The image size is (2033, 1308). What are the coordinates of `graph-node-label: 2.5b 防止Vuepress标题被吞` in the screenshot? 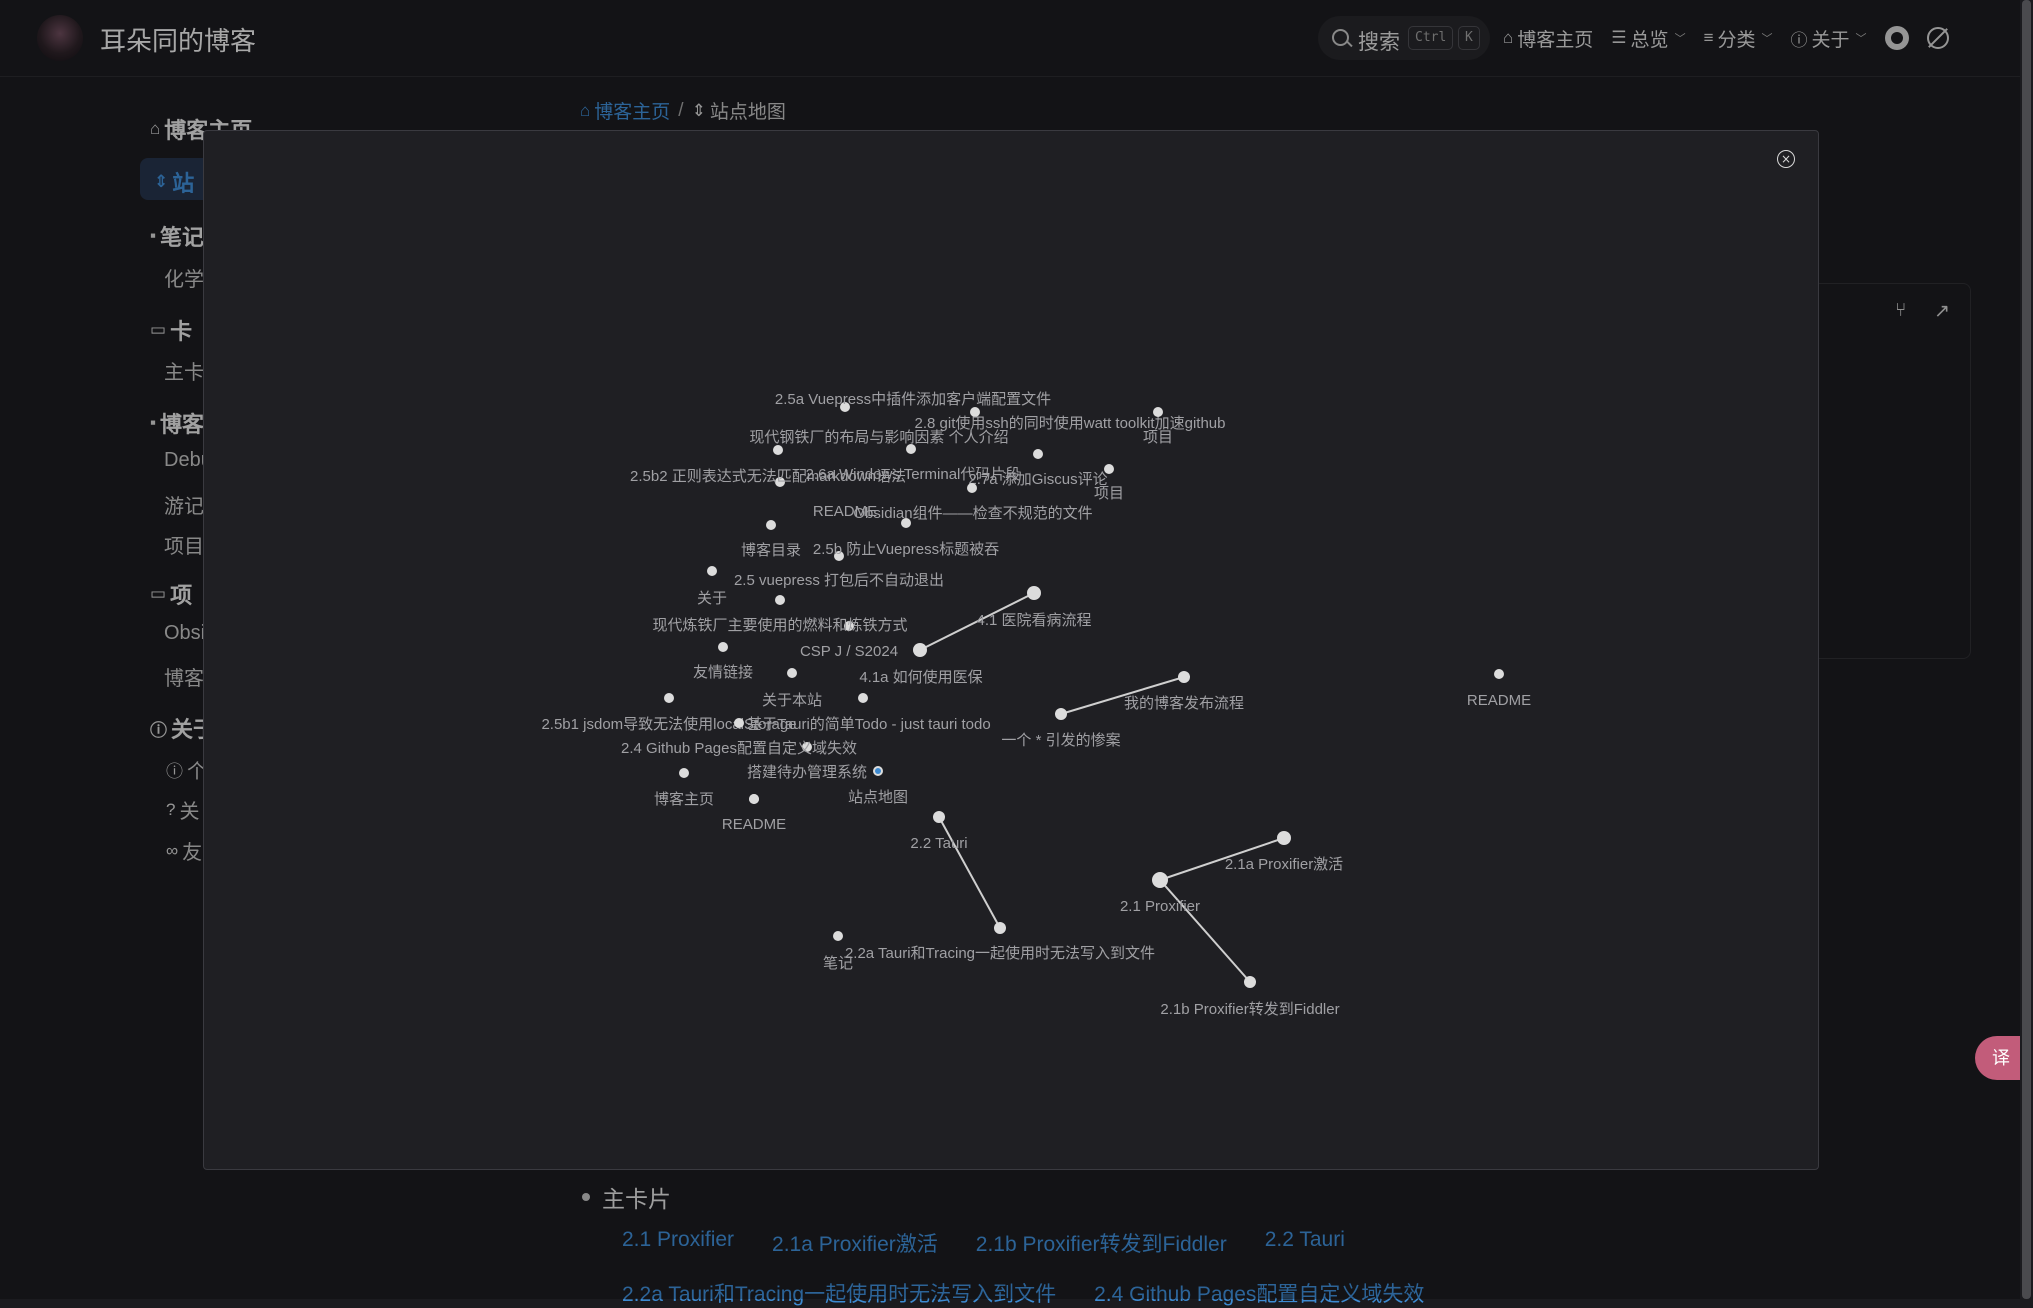 It's located at (906, 549).